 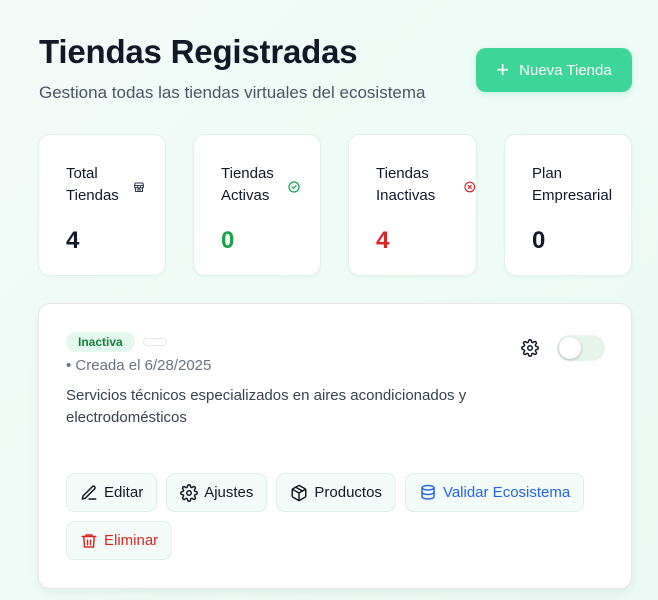 I want to click on settings-button: Ajustes, so click(x=217, y=492).